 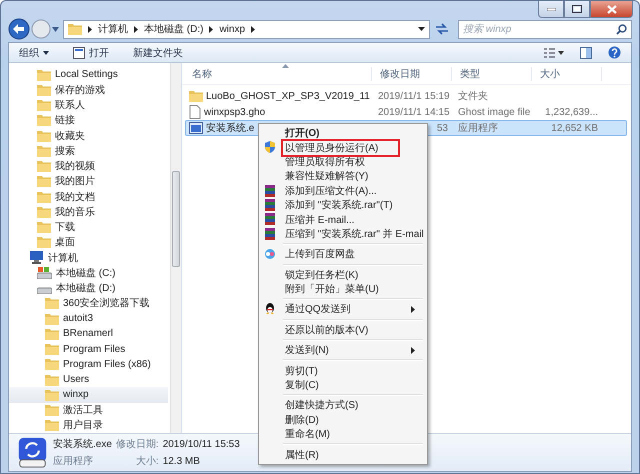 I want to click on type-cell-text: 应用程序, so click(x=478, y=128).